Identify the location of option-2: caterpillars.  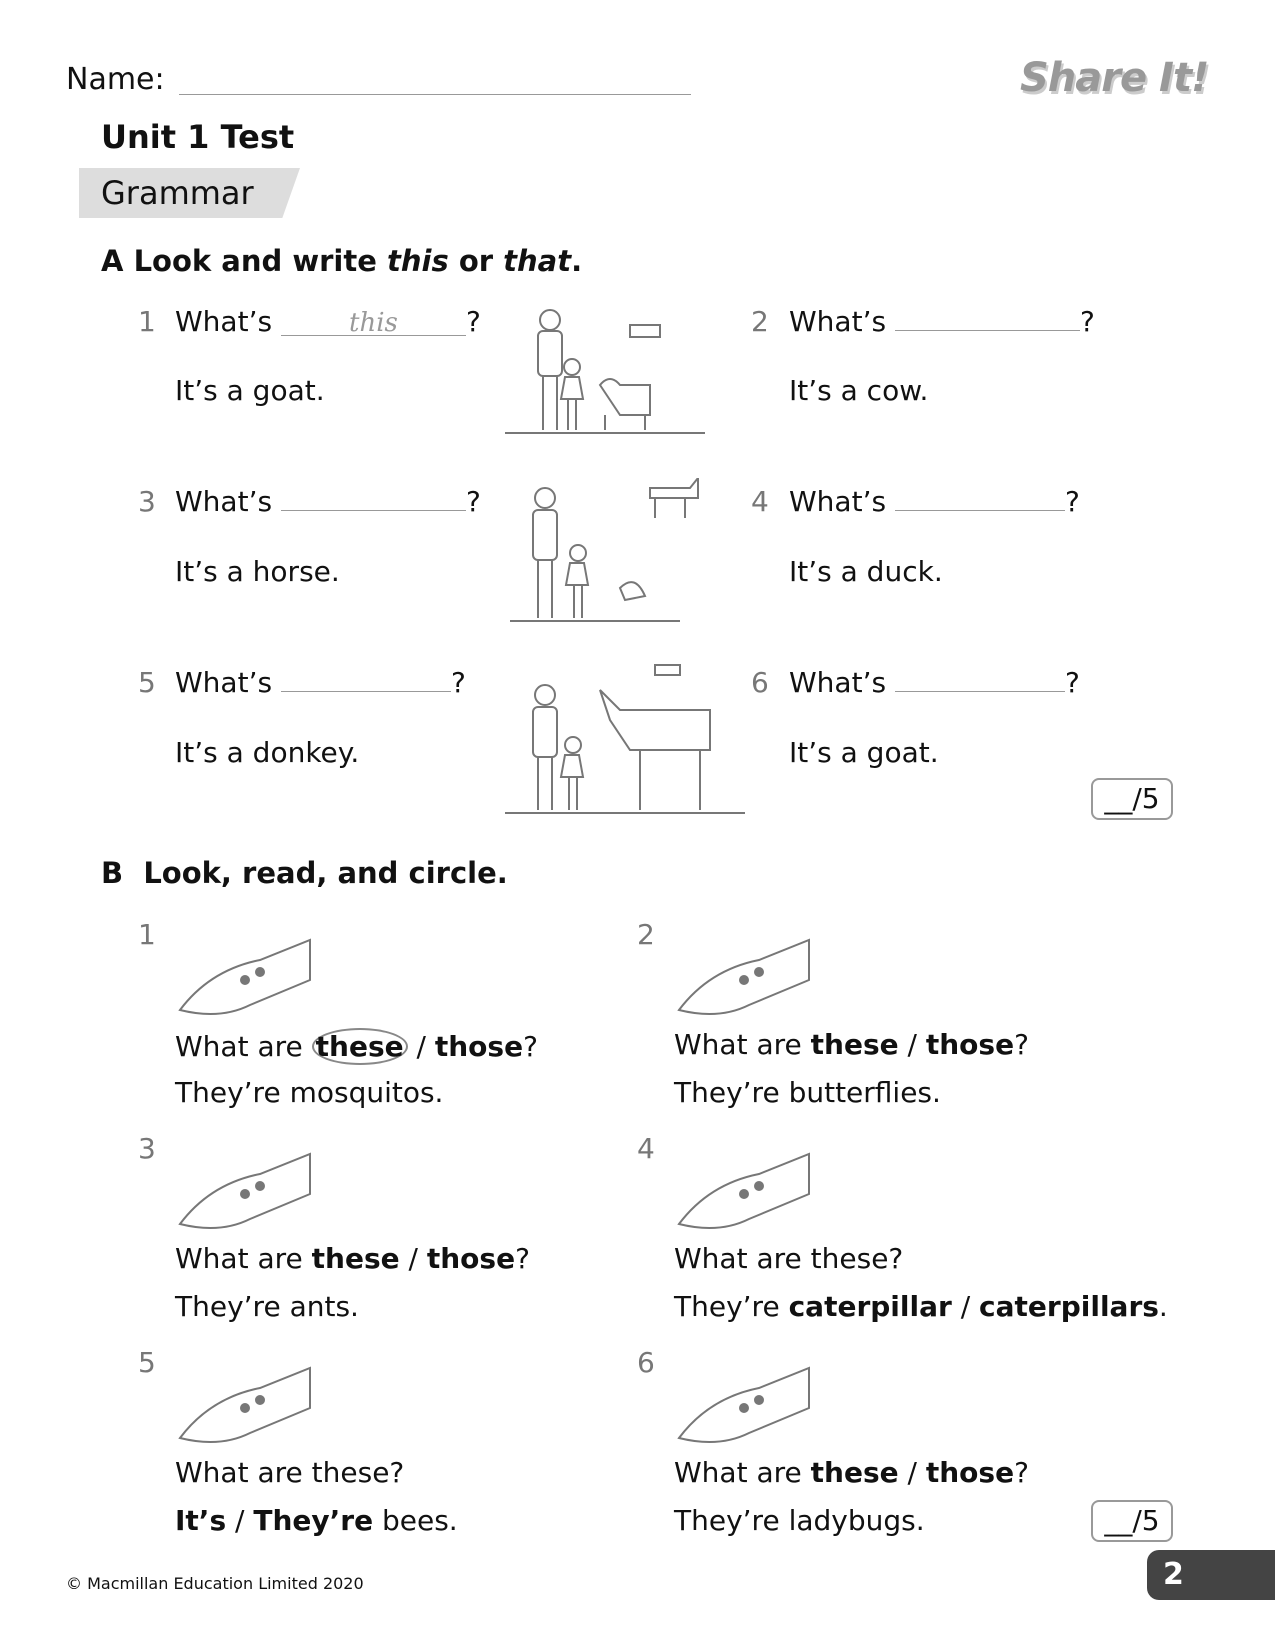
(1069, 1306).